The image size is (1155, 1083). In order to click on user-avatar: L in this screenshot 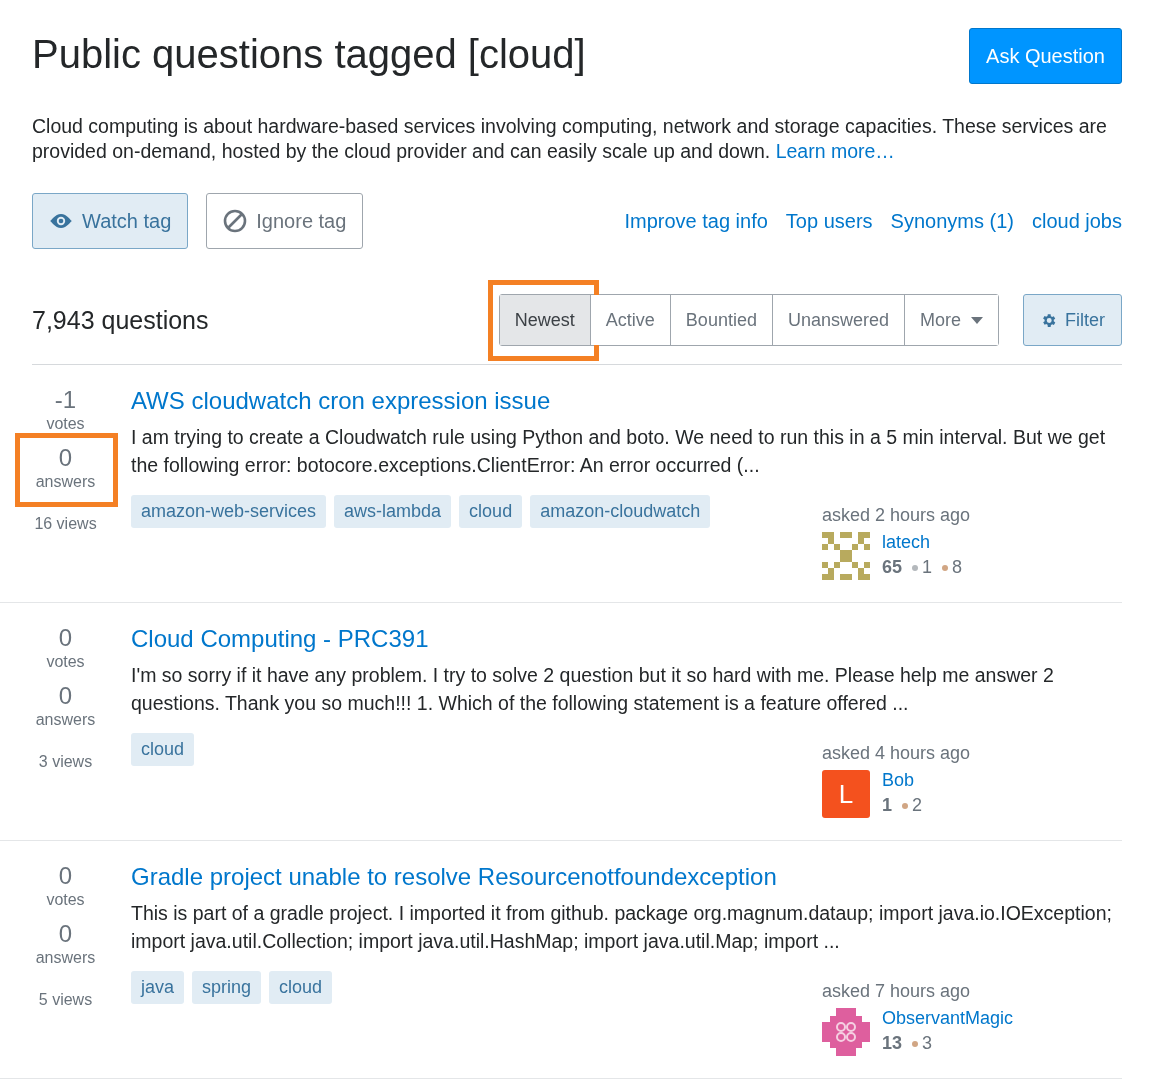, I will do `click(846, 794)`.